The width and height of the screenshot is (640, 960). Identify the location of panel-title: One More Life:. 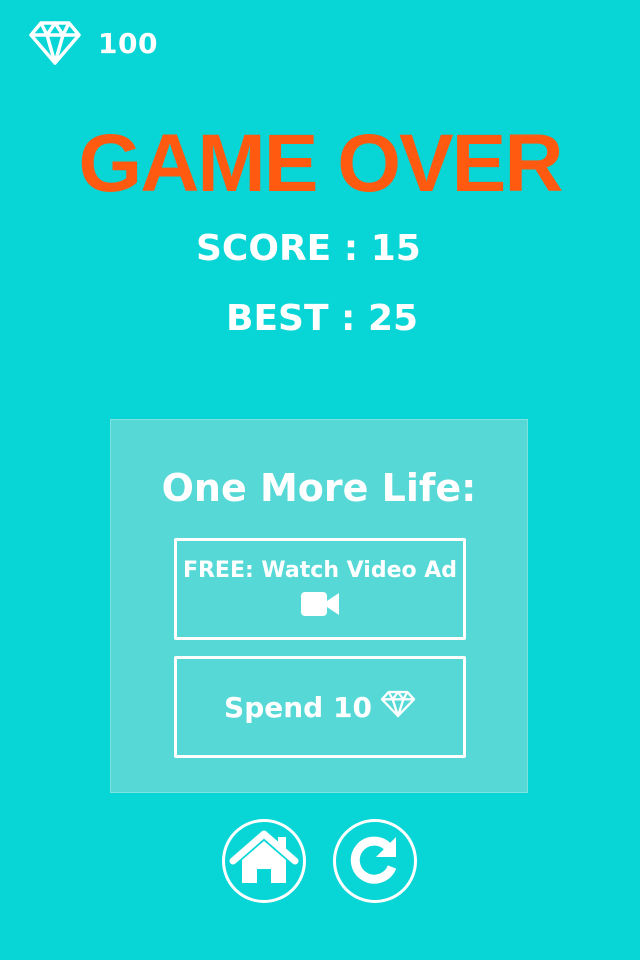
(319, 488).